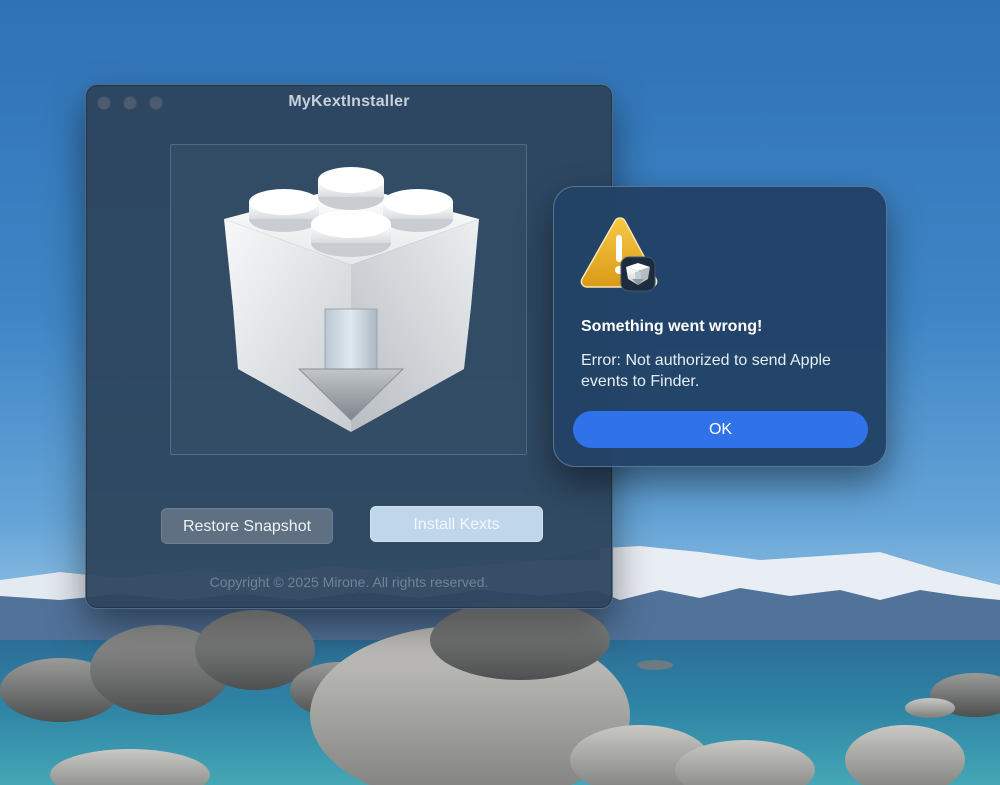 Image resolution: width=1000 pixels, height=785 pixels. Describe the element at coordinates (349, 101) in the screenshot. I see `window-title: MyKextInstaller` at that location.